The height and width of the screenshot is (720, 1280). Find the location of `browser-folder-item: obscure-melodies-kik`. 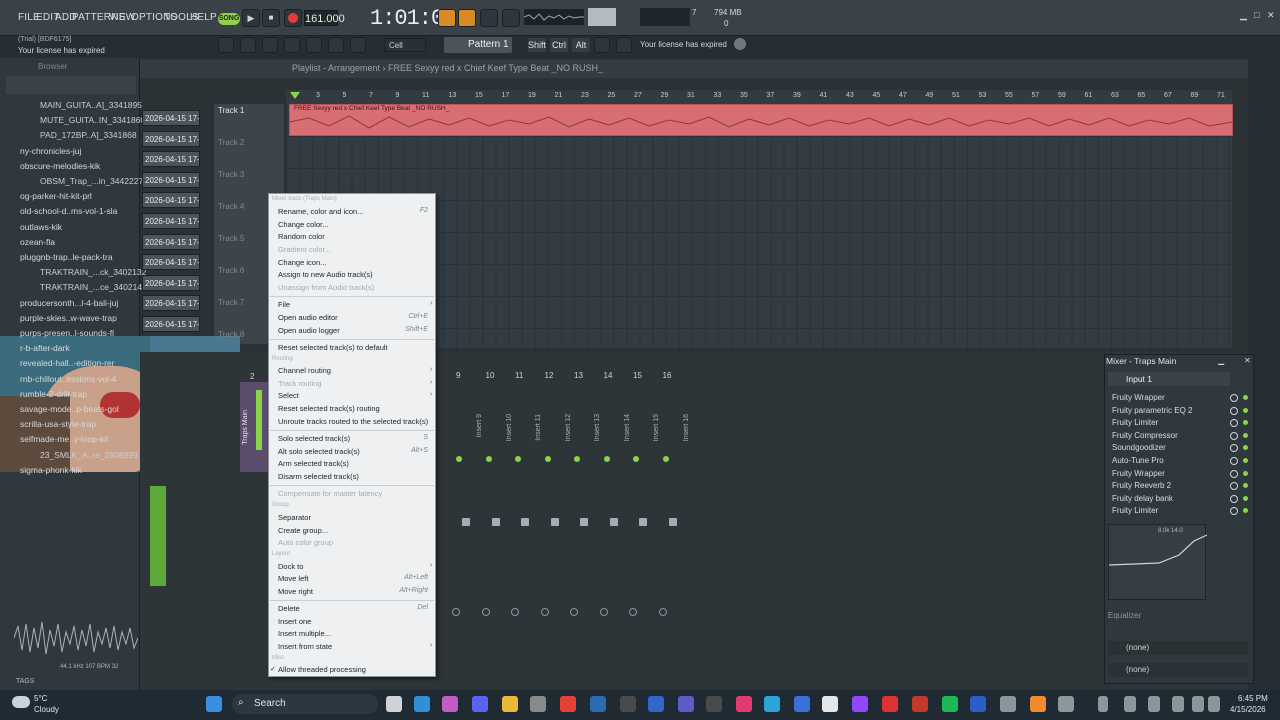

browser-folder-item: obscure-melodies-kik is located at coordinates (79, 166).